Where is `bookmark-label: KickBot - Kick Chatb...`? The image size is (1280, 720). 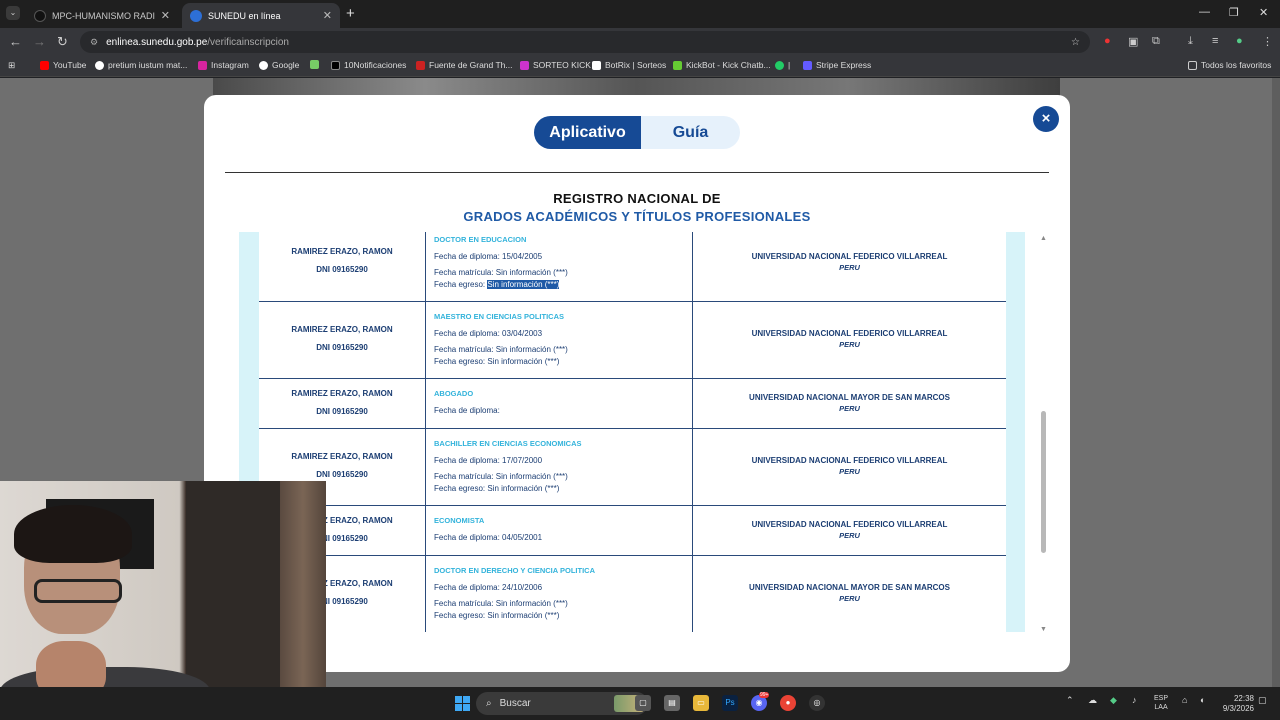
bookmark-label: KickBot - Kick Chatb... is located at coordinates (728, 65).